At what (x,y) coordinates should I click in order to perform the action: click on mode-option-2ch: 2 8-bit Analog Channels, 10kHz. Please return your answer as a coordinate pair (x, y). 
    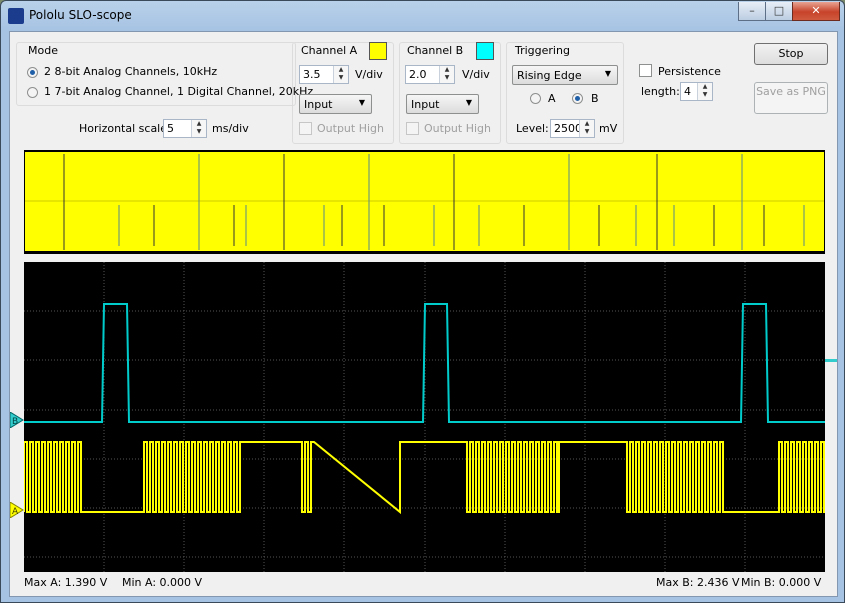
    Looking at the image, I should click on (130, 71).